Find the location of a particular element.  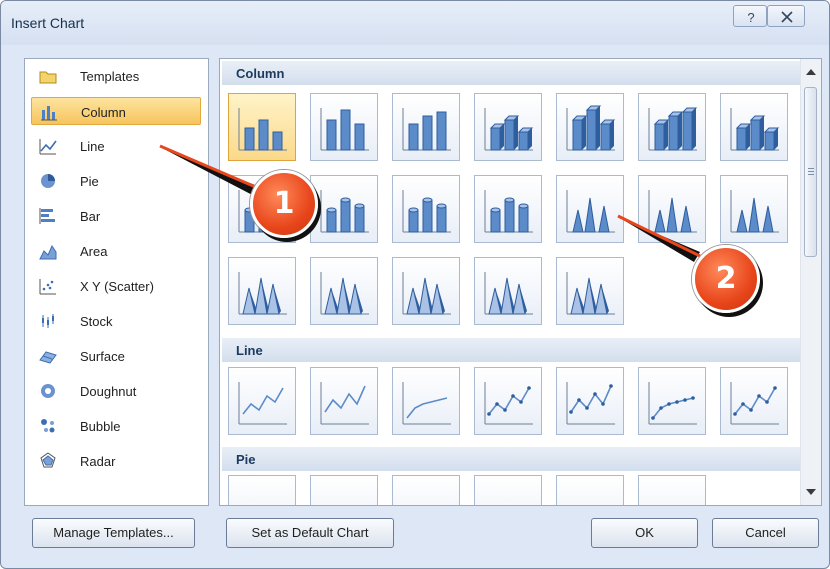

chart-type-label: Bar is located at coordinates (90, 216).